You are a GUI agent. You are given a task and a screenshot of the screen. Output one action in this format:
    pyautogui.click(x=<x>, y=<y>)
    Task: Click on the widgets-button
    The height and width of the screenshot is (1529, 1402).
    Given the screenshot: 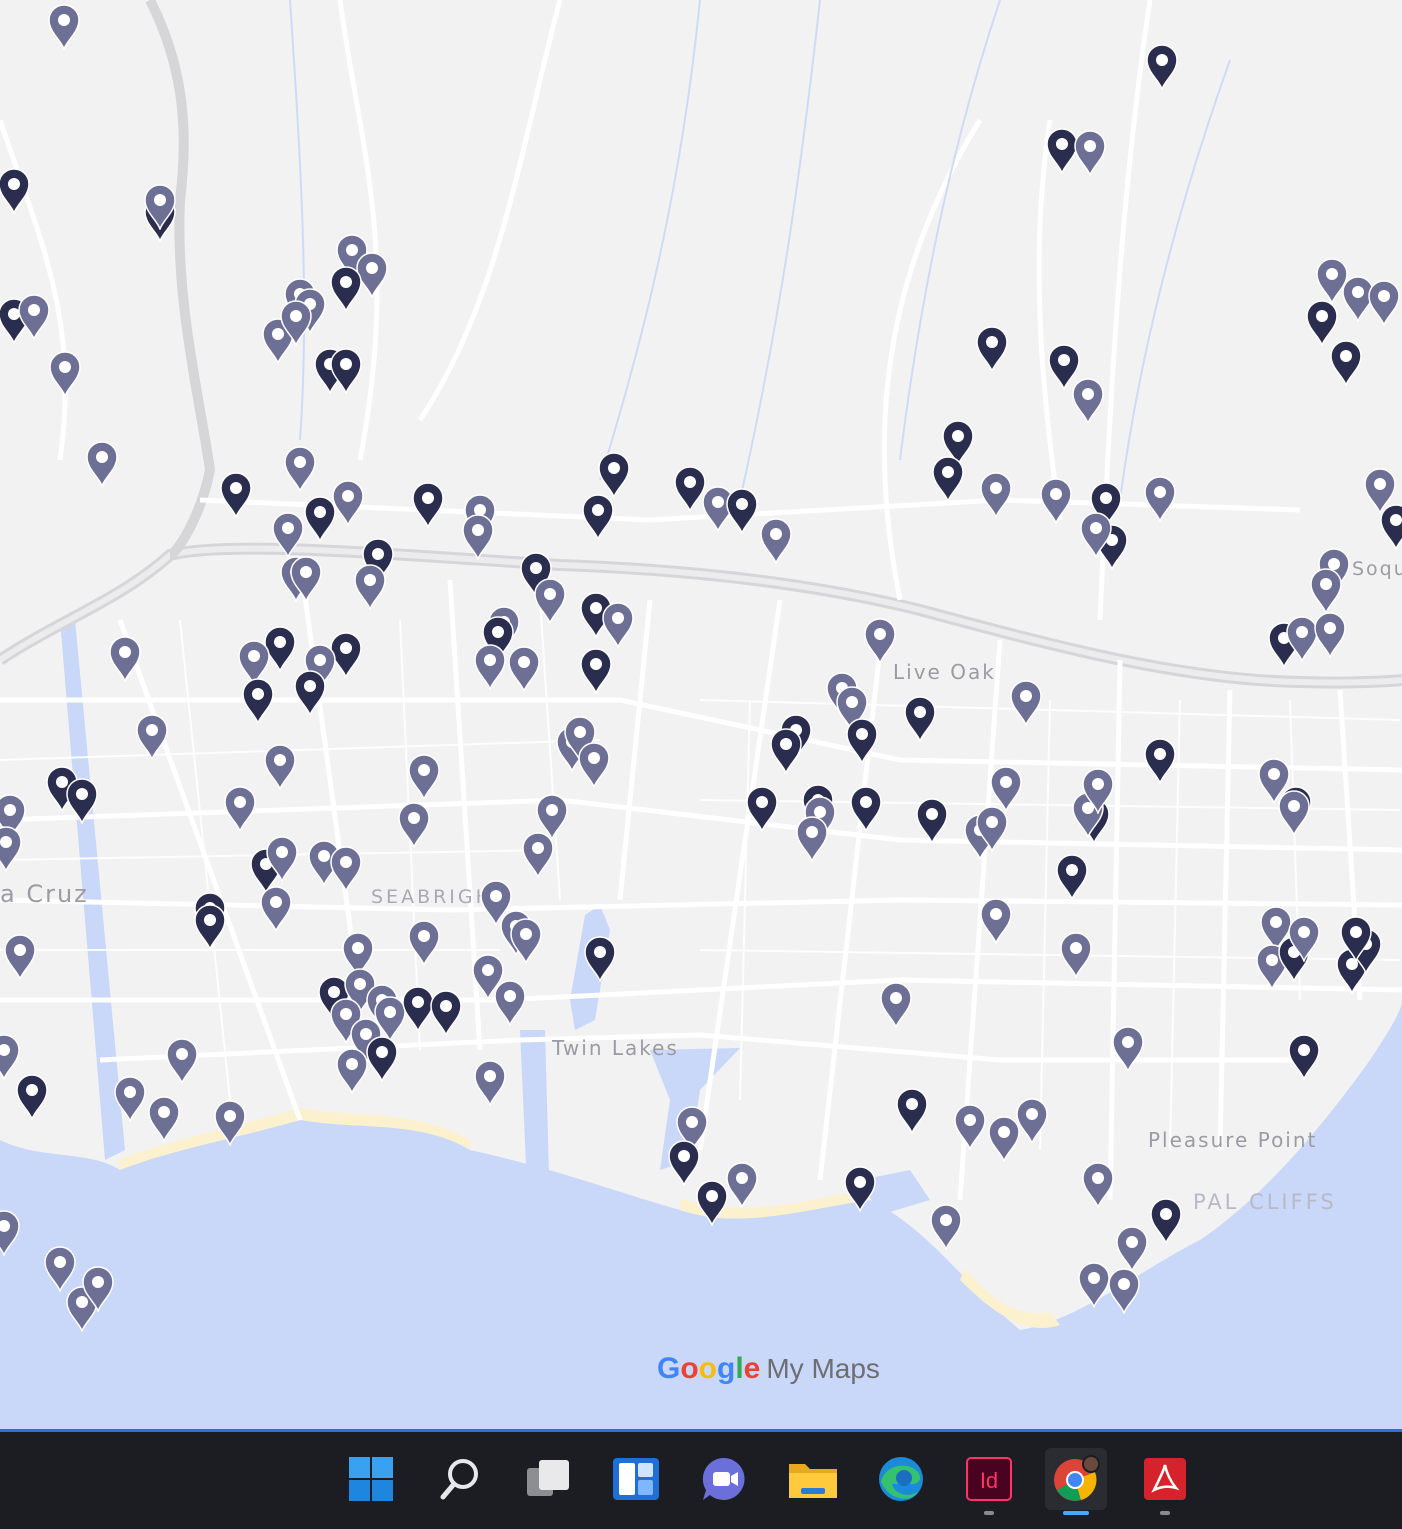 What is the action you would take?
    pyautogui.click(x=636, y=1479)
    